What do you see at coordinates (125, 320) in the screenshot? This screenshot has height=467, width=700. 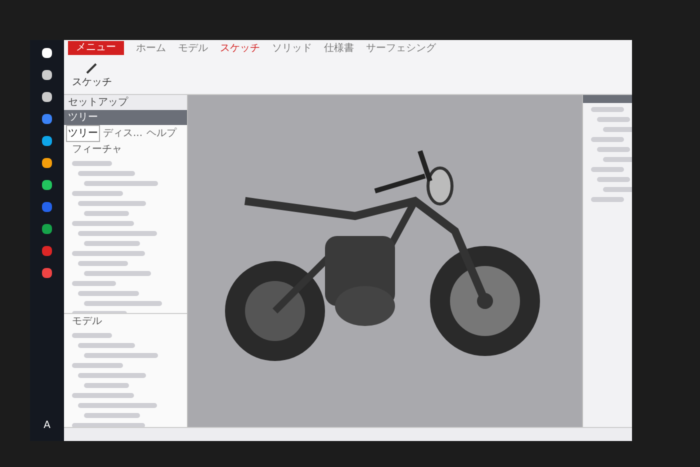 I see `tree-section: モデル` at bounding box center [125, 320].